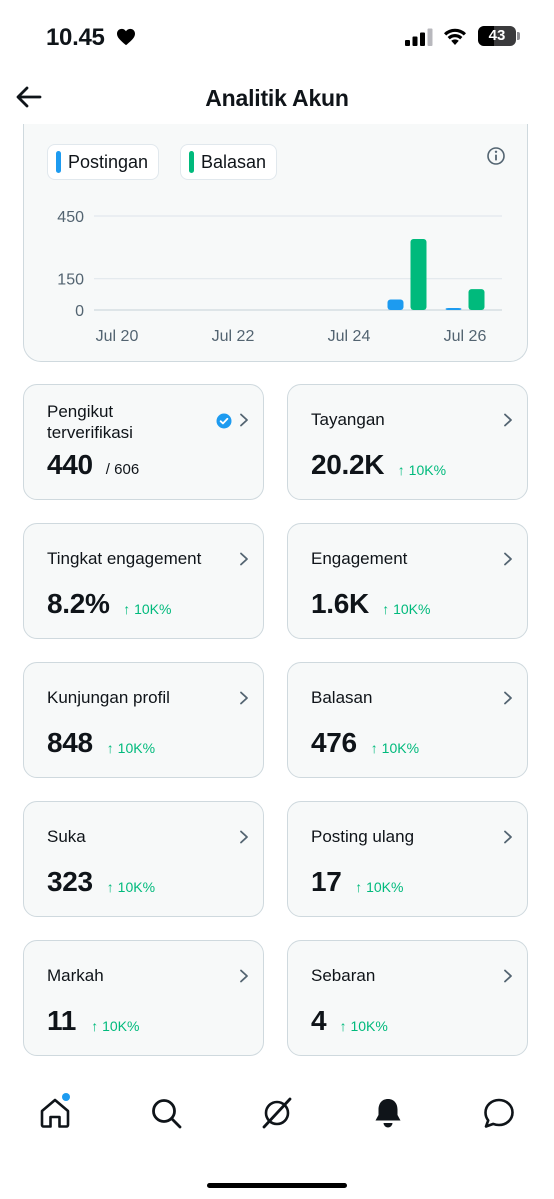 The image size is (554, 1199). I want to click on tab-home, so click(55, 1111).